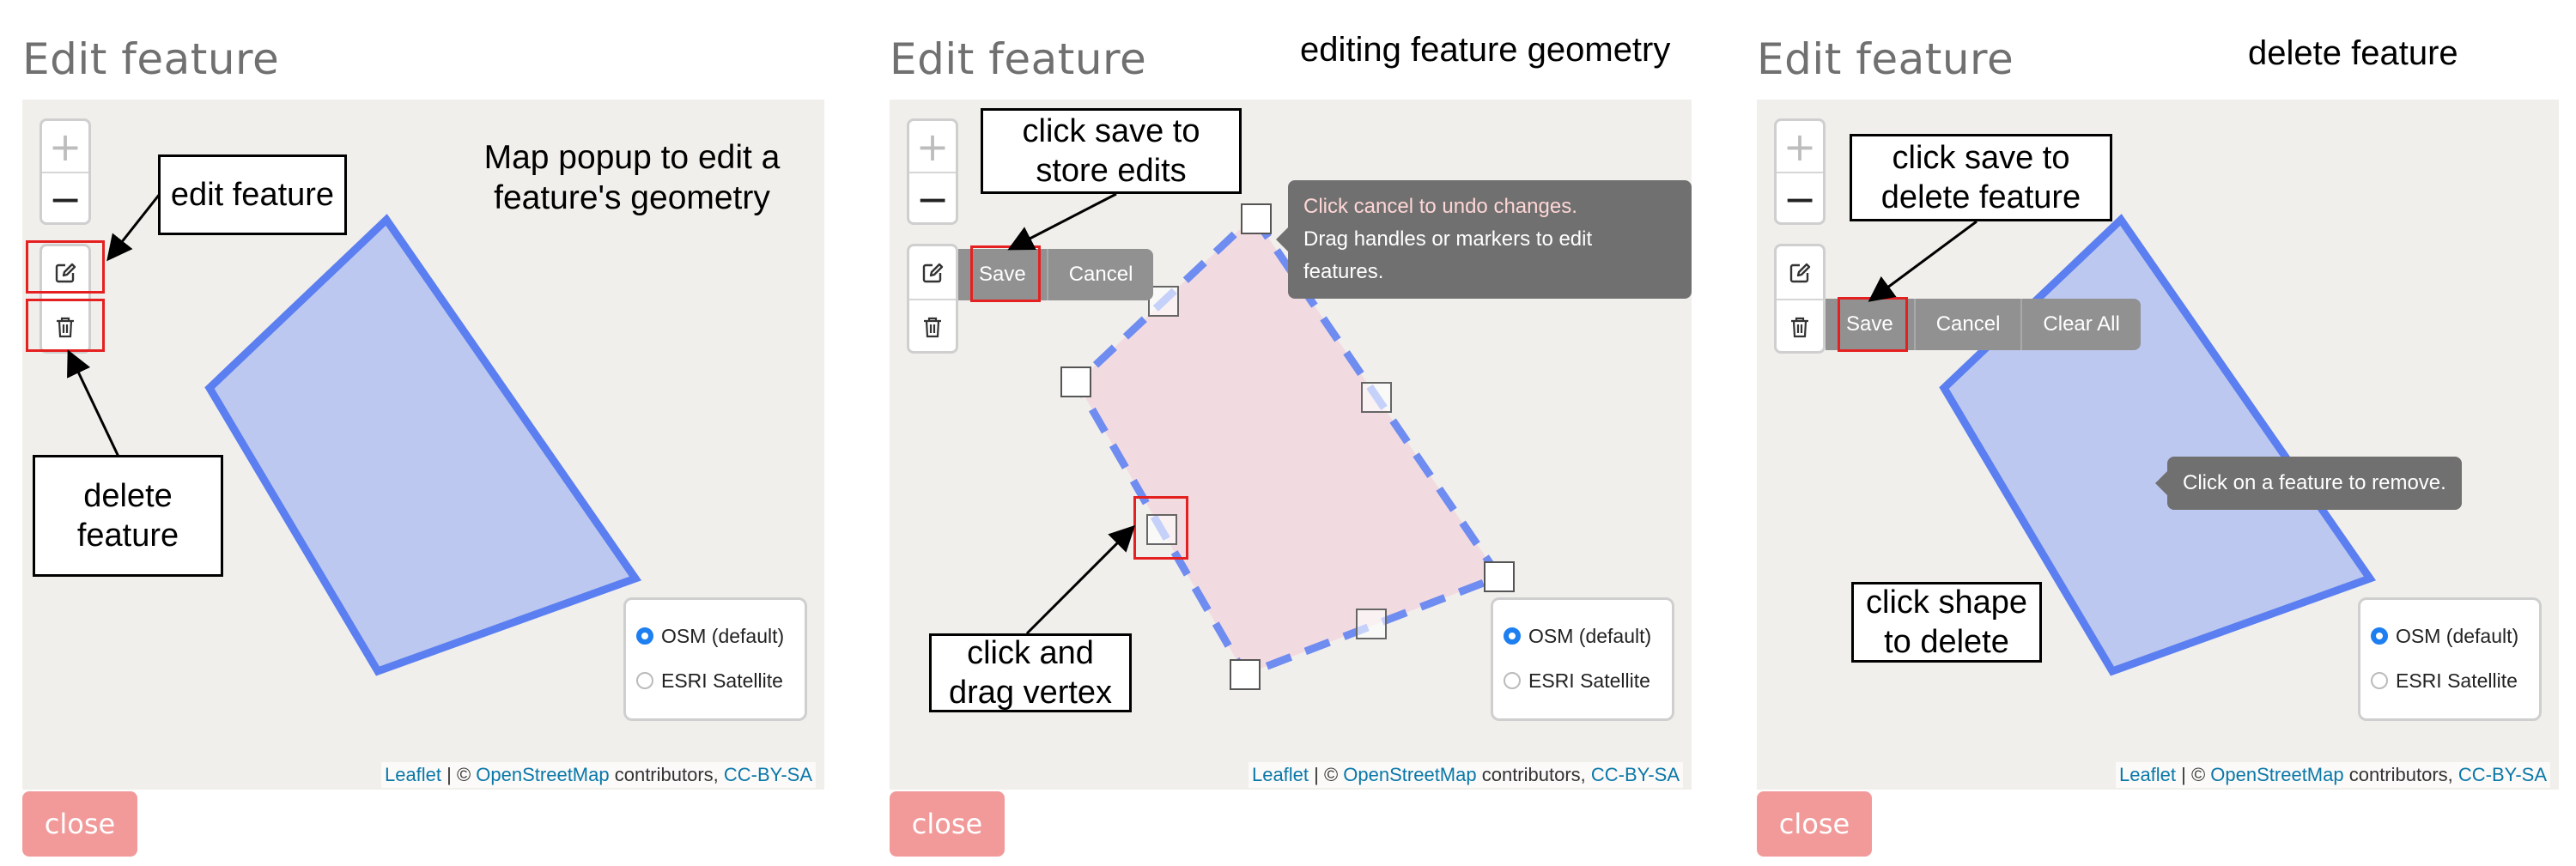 This screenshot has height=866, width=2576. I want to click on delete-tooltip: Click on a feature to remove., so click(2309, 483).